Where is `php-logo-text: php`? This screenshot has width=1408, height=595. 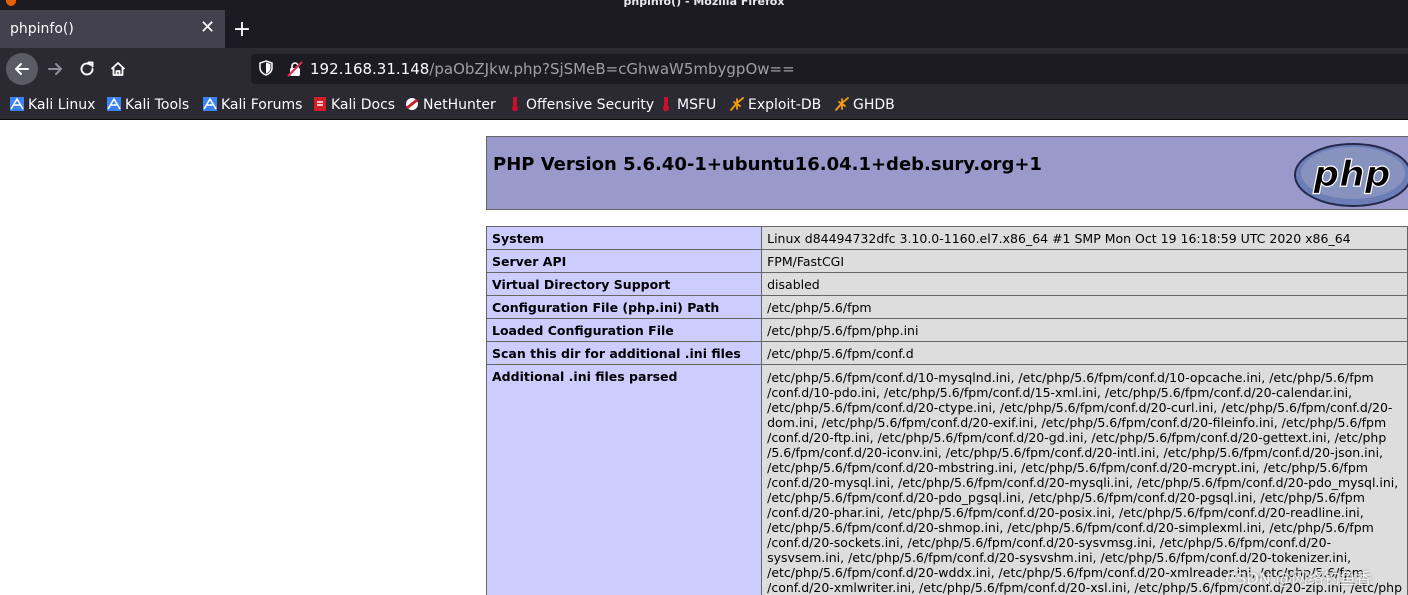 php-logo-text: php is located at coordinates (1351, 174).